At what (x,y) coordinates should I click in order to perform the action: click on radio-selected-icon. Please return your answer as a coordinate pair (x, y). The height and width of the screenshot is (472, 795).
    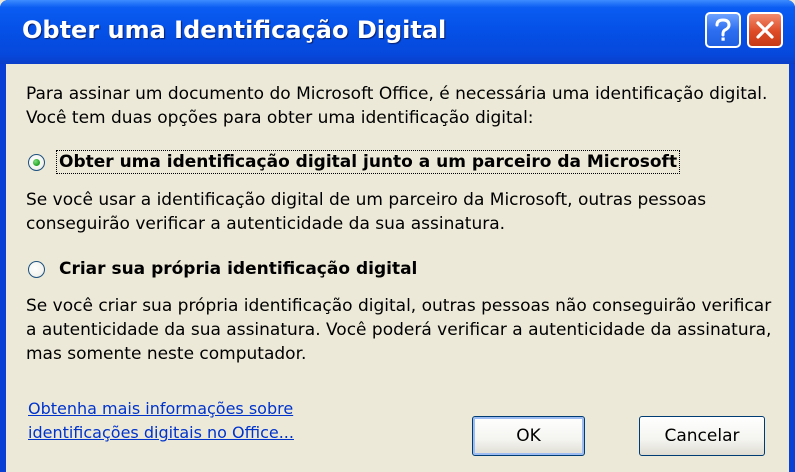
    Looking at the image, I should click on (36, 162).